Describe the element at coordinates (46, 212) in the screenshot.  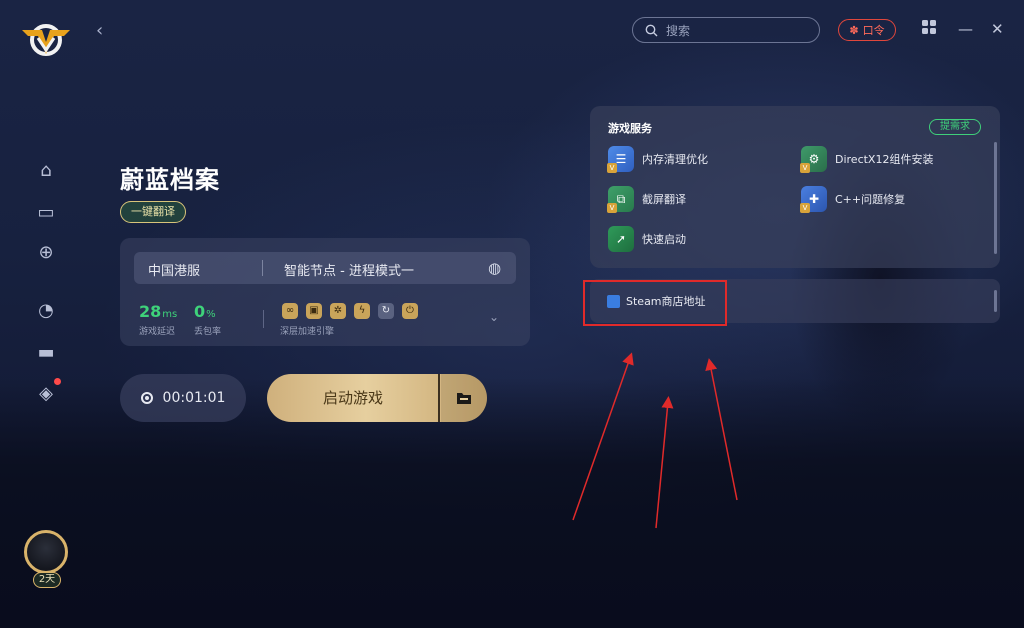
I see `monitor-icon: ▭` at that location.